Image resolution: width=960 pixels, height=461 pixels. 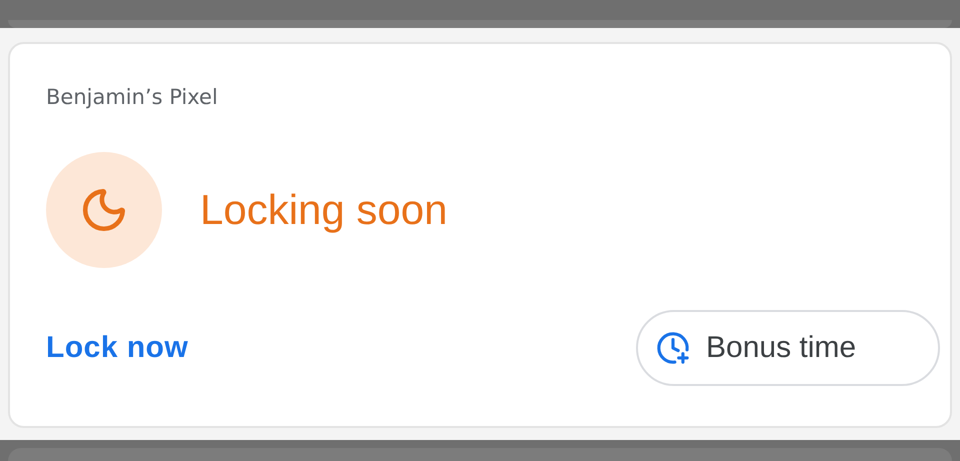 What do you see at coordinates (324, 210) in the screenshot?
I see `status-text: Locking soon` at bounding box center [324, 210].